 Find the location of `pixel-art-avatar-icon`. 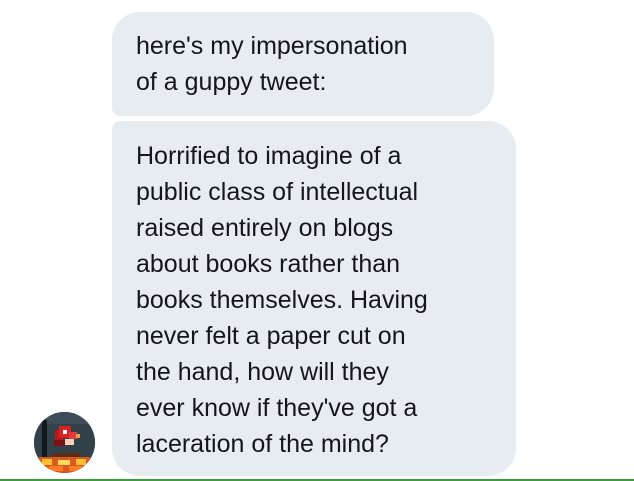

pixel-art-avatar-icon is located at coordinates (64, 442).